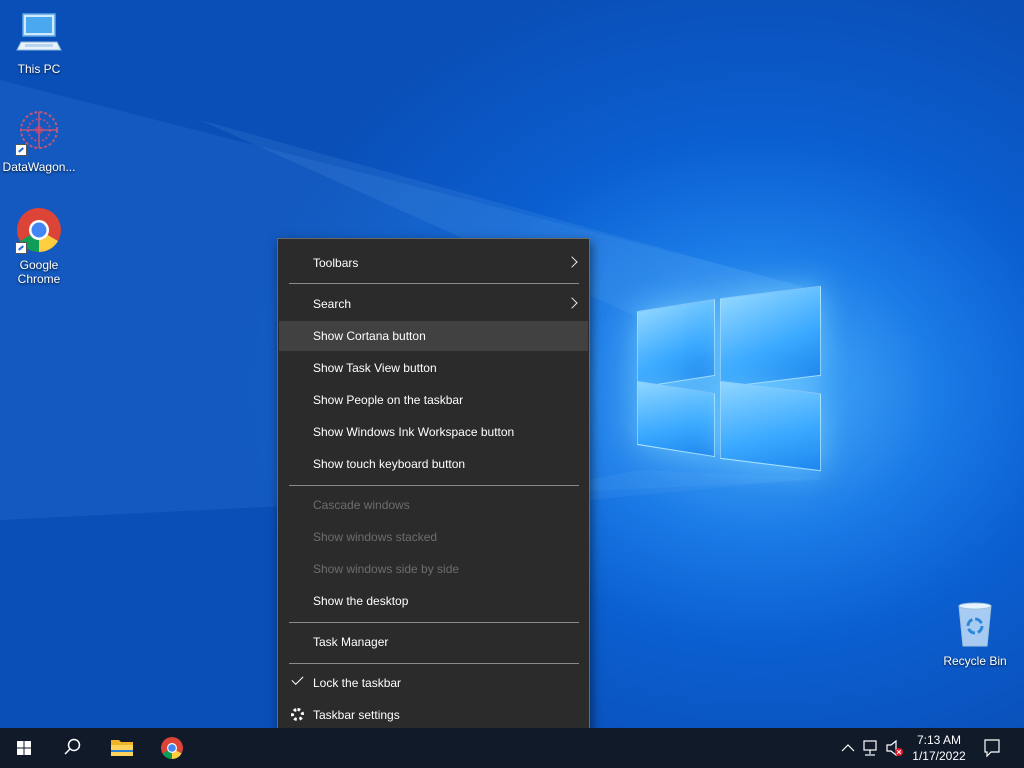 The image size is (1024, 768). I want to click on desktop-icon-label: Google Chrome, so click(39, 272).